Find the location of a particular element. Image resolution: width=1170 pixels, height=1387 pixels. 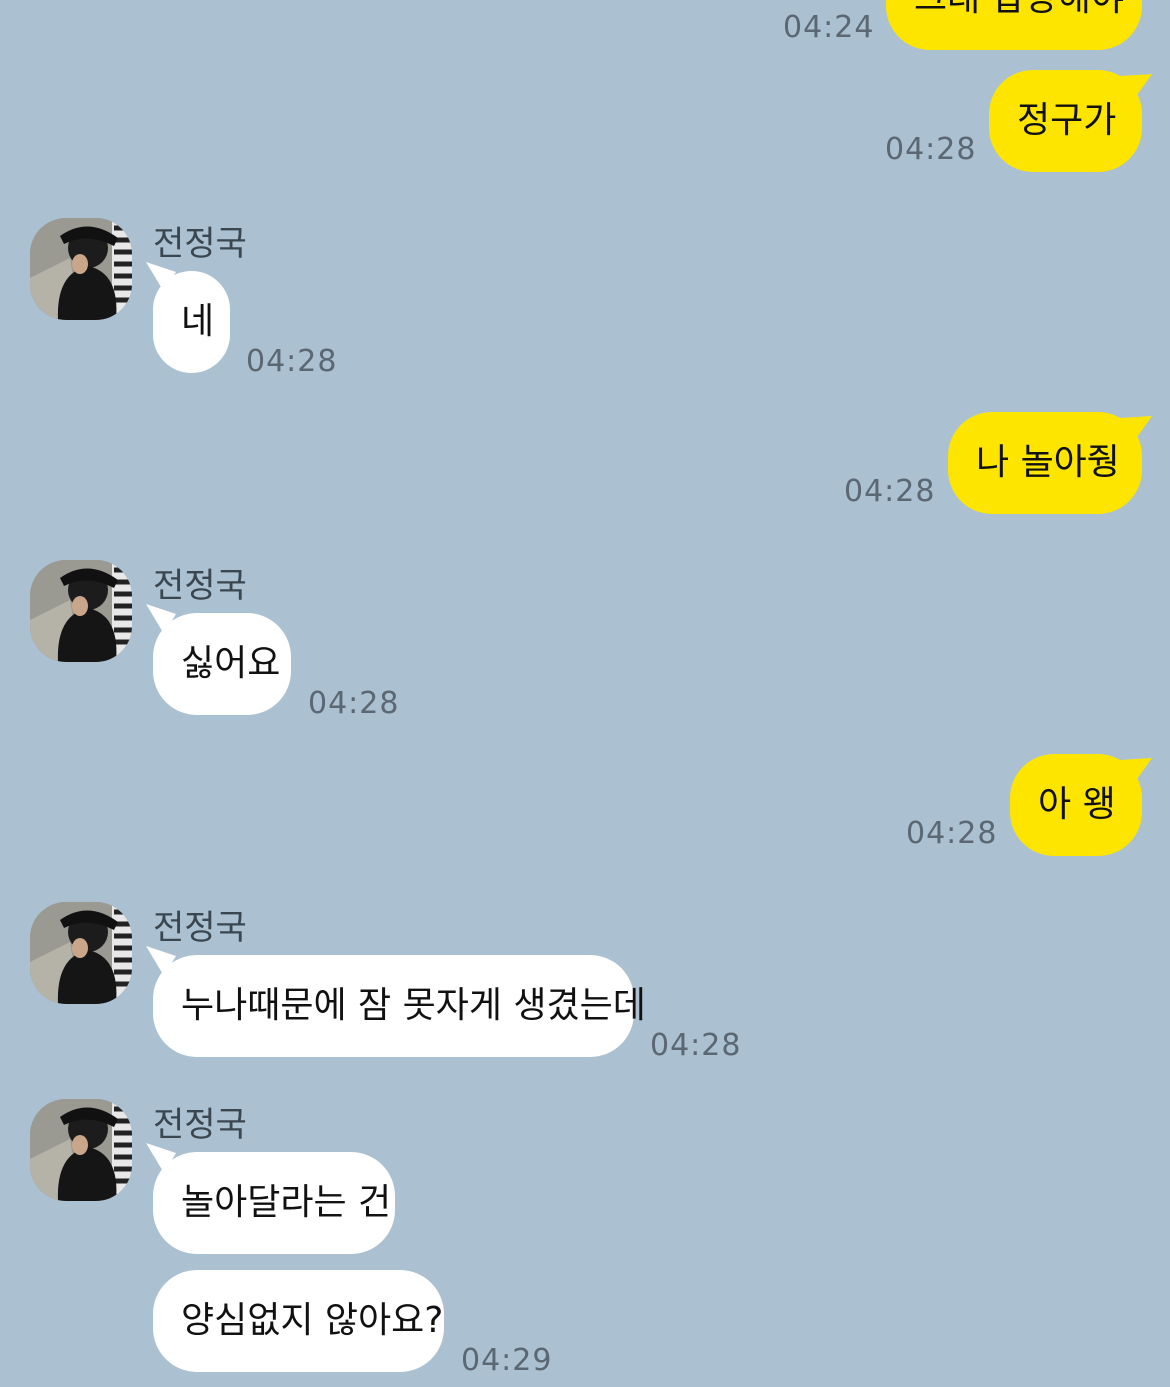

message-bubble-theirs: 양심없지 않아요? is located at coordinates (298, 1321).